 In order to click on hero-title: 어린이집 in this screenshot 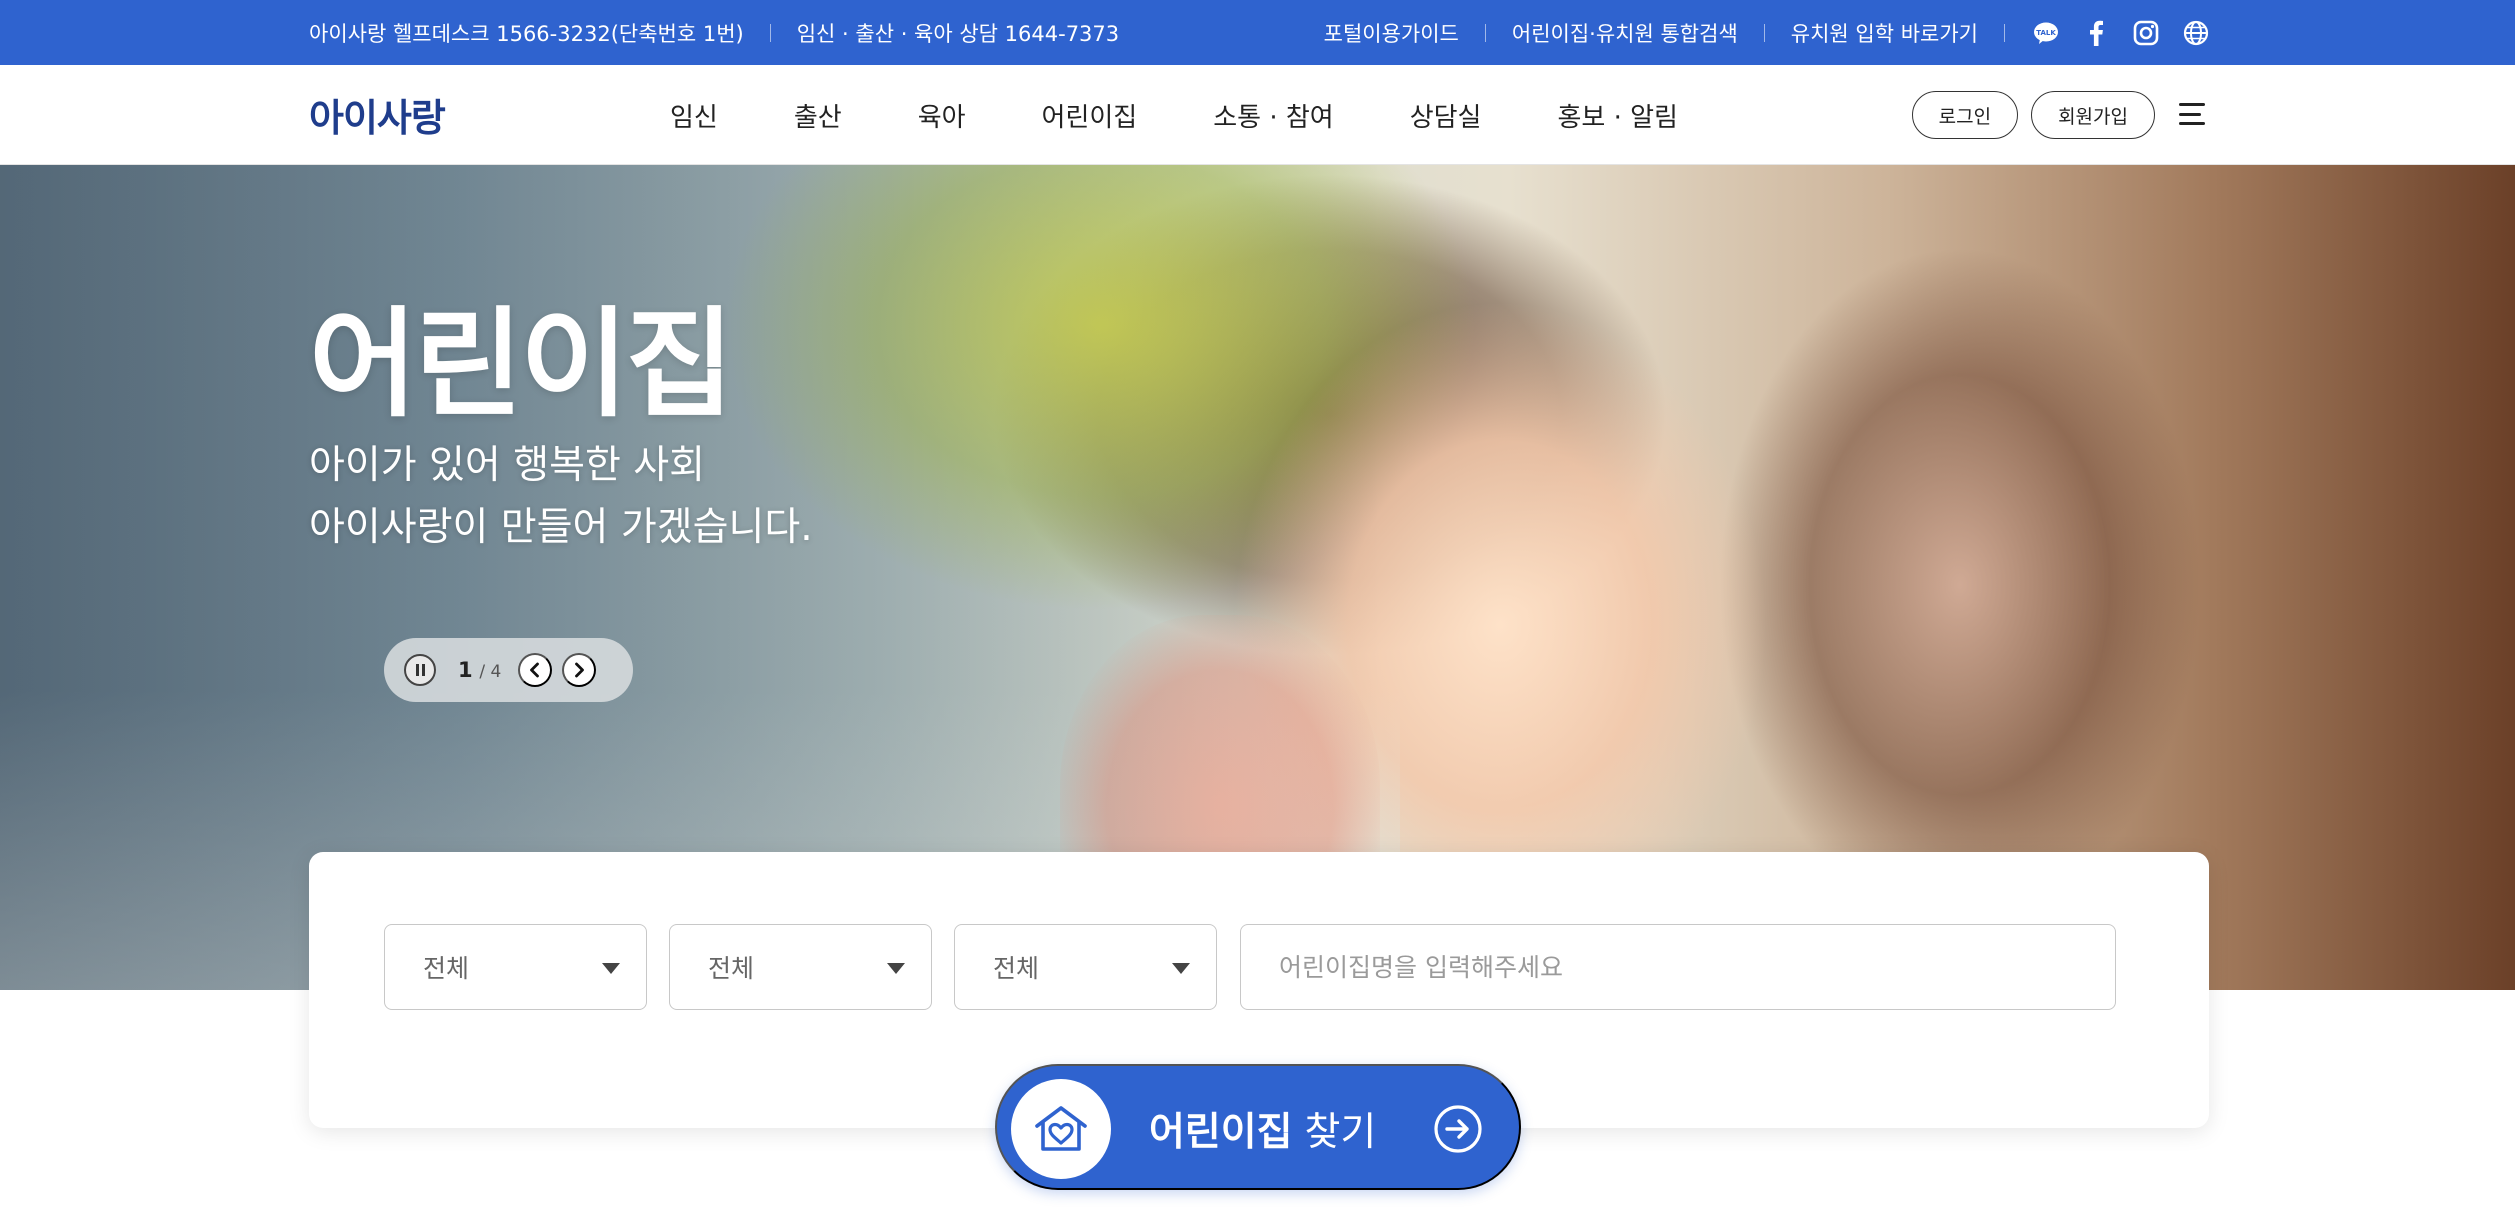, I will do `click(521, 364)`.